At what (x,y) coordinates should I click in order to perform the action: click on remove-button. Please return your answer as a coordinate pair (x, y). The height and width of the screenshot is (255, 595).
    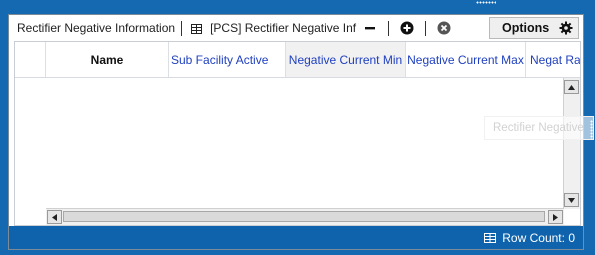
    Looking at the image, I should click on (444, 28).